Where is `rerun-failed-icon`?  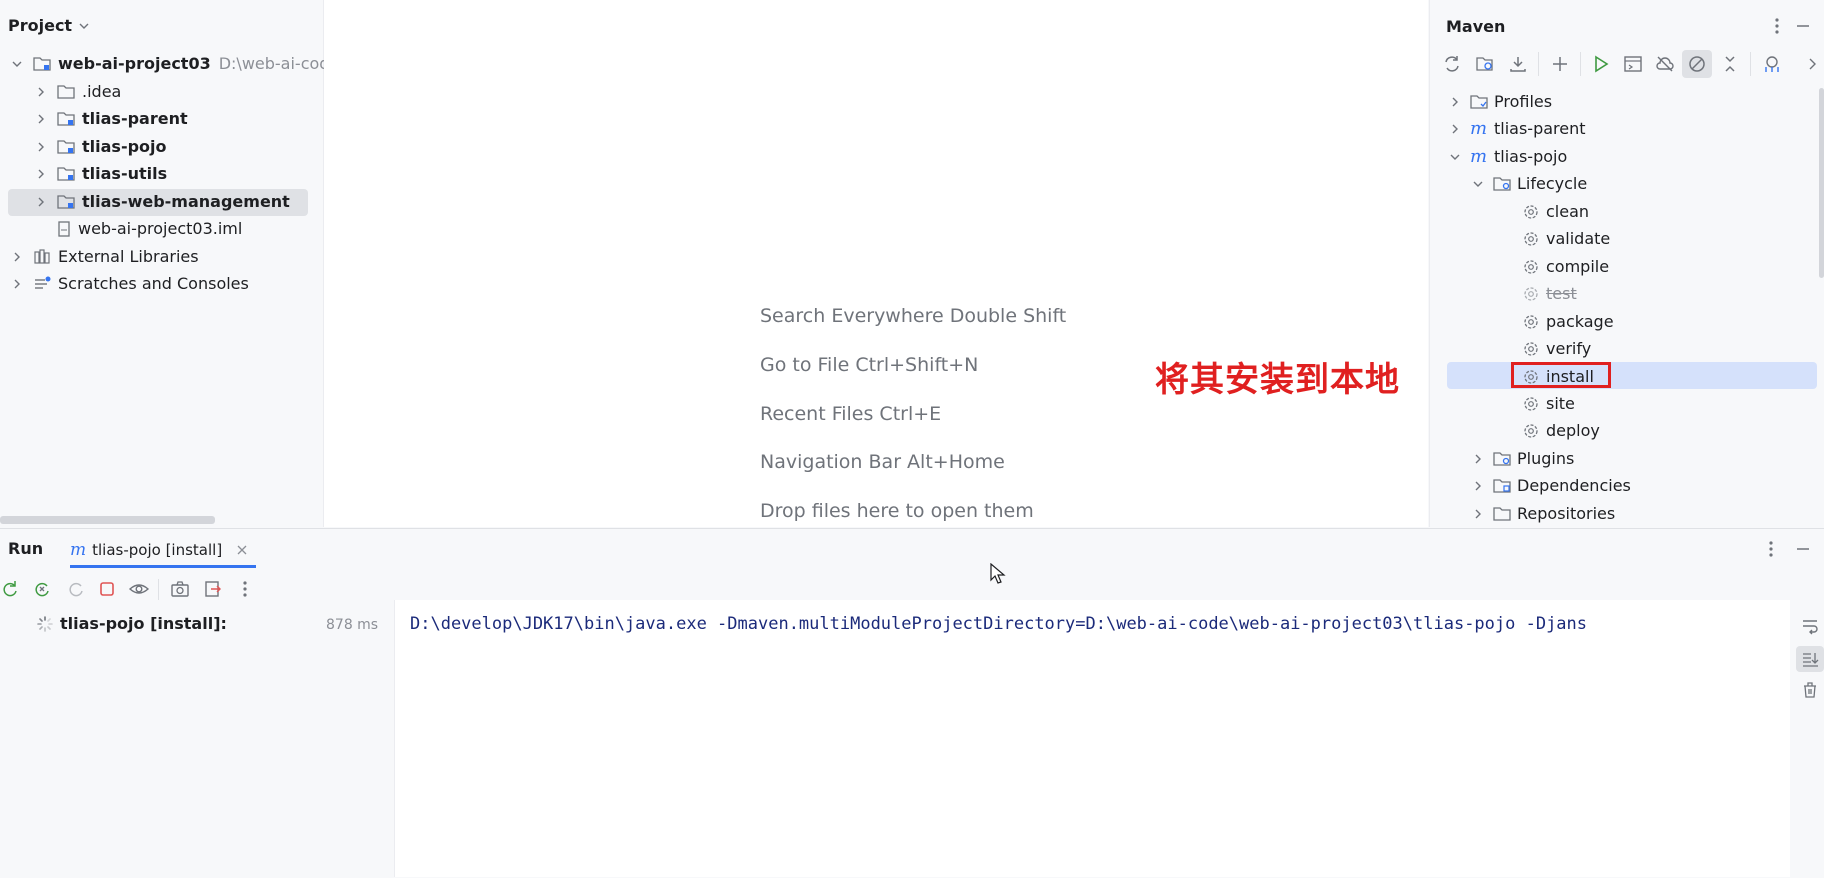
rerun-failed-icon is located at coordinates (42, 589).